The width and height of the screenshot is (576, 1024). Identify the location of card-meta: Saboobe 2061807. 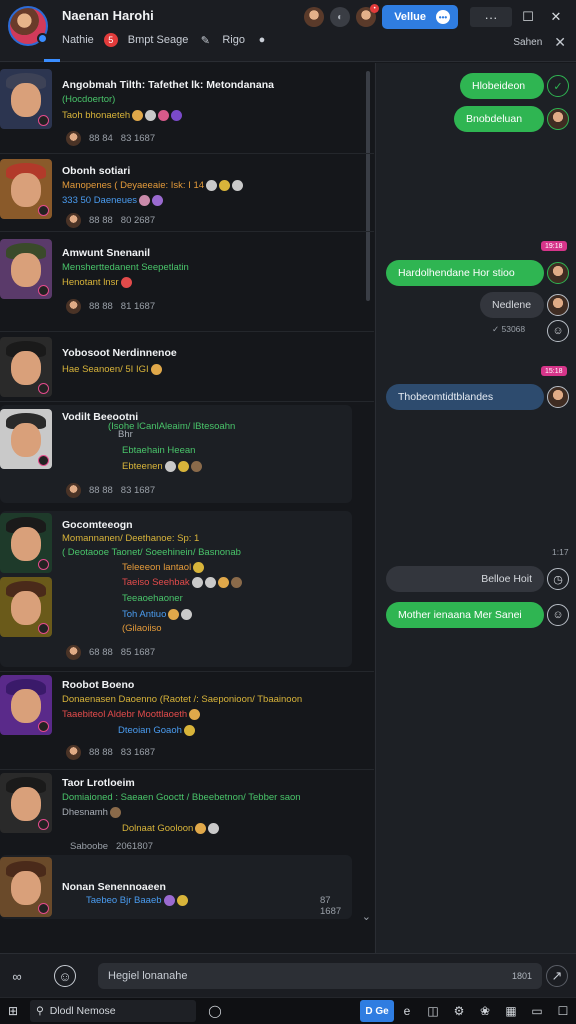
(112, 846).